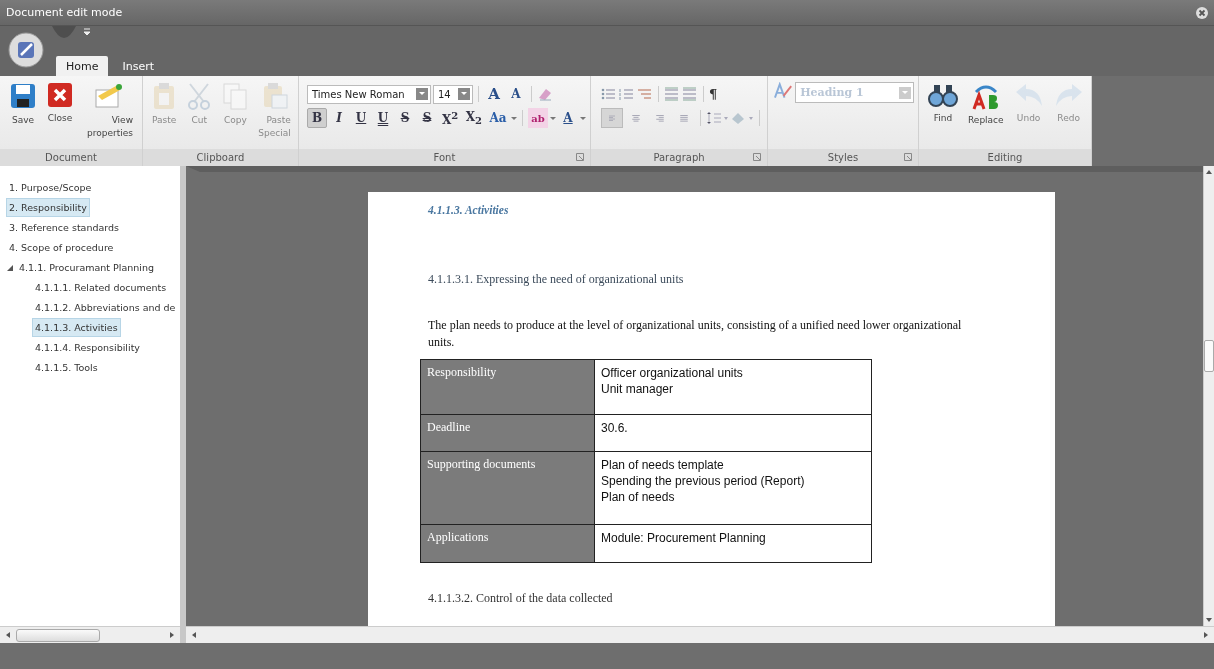 The height and width of the screenshot is (669, 1214). What do you see at coordinates (672, 373) in the screenshot?
I see `cell-text: Officer organizational units` at bounding box center [672, 373].